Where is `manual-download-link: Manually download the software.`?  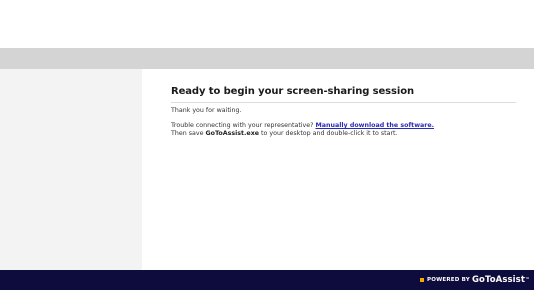 manual-download-link: Manually download the software. is located at coordinates (375, 125).